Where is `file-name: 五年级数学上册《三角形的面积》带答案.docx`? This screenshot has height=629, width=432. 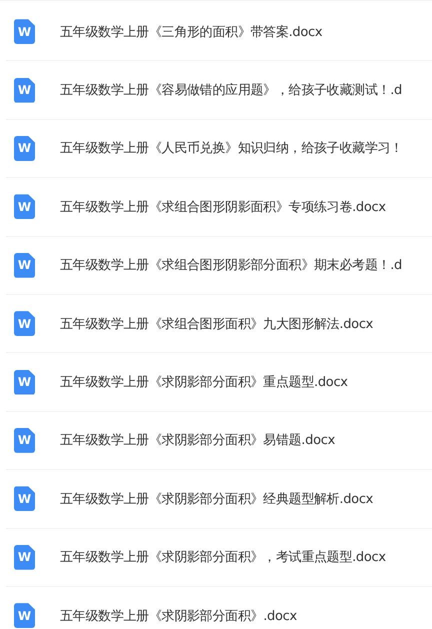 file-name: 五年级数学上册《三角形的面积》带答案.docx is located at coordinates (191, 31).